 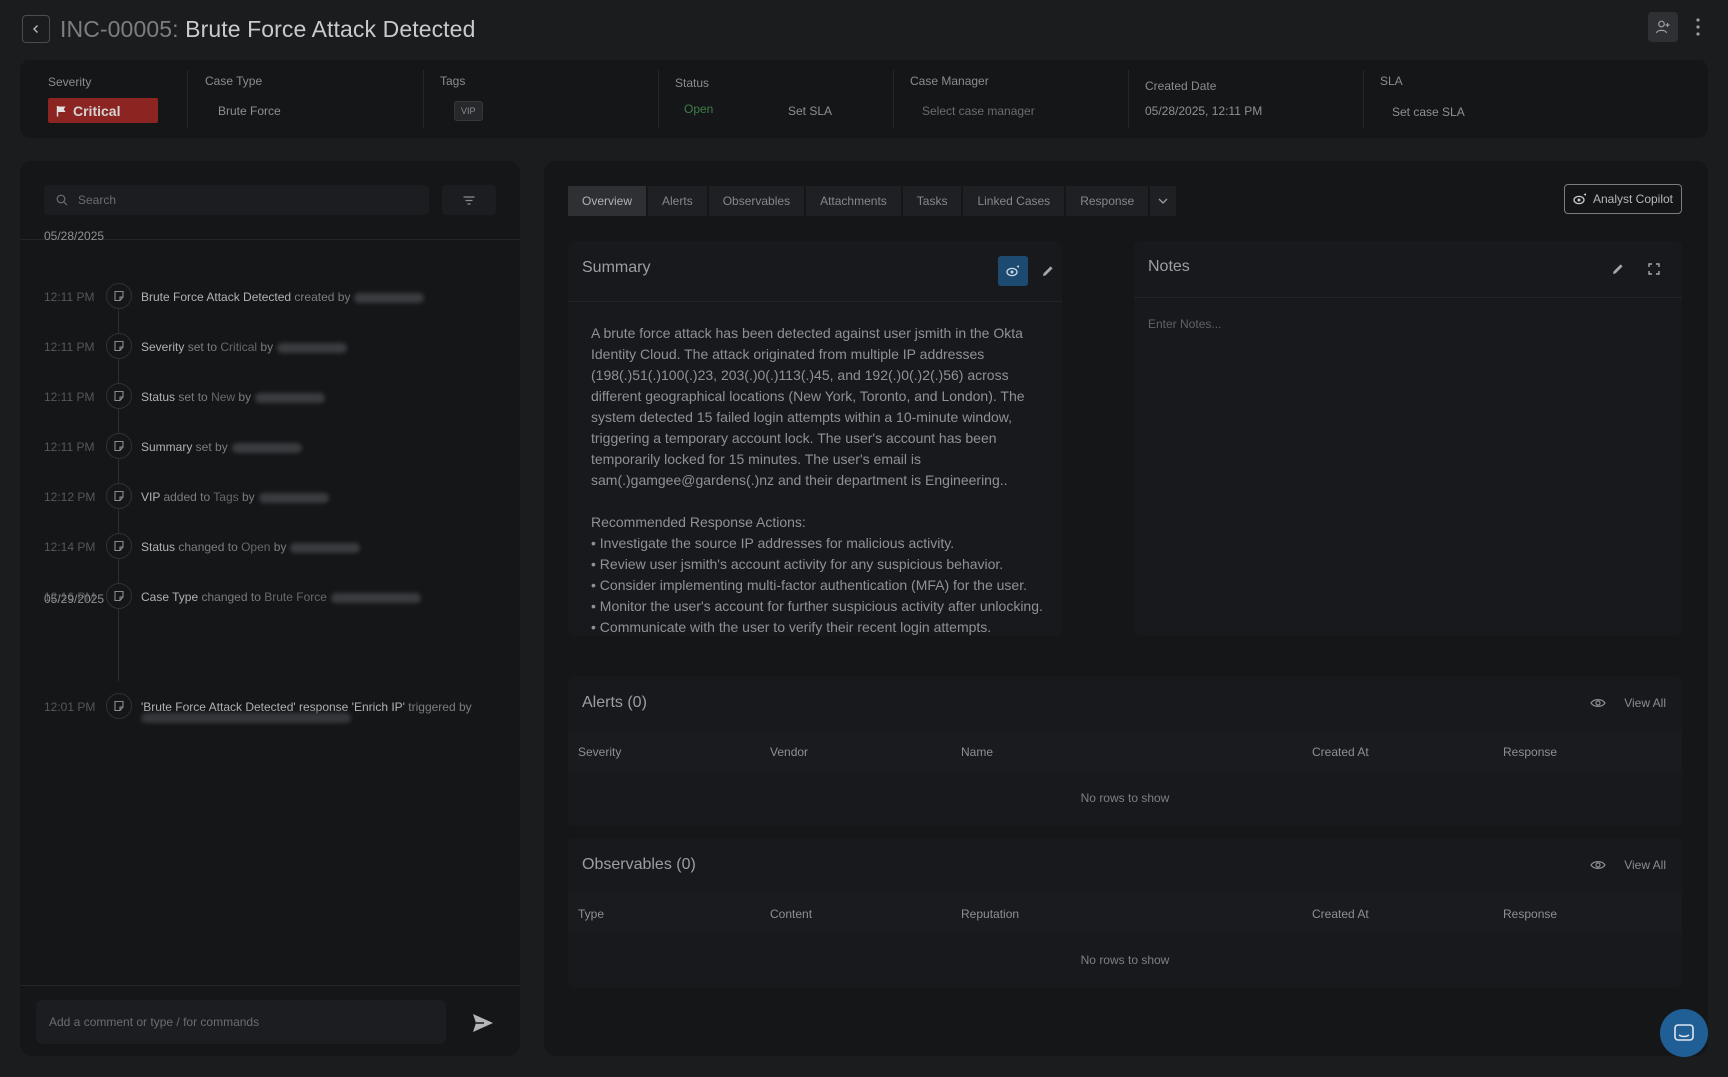 I want to click on event-suffix: by, so click(x=243, y=397).